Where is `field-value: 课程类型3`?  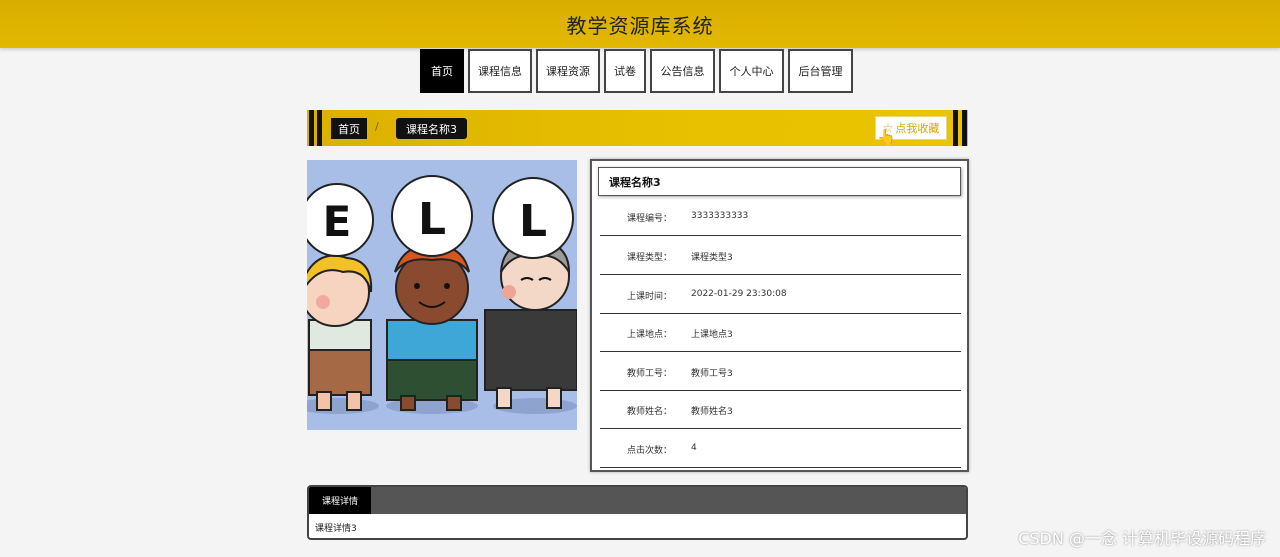 field-value: 课程类型3 is located at coordinates (712, 258).